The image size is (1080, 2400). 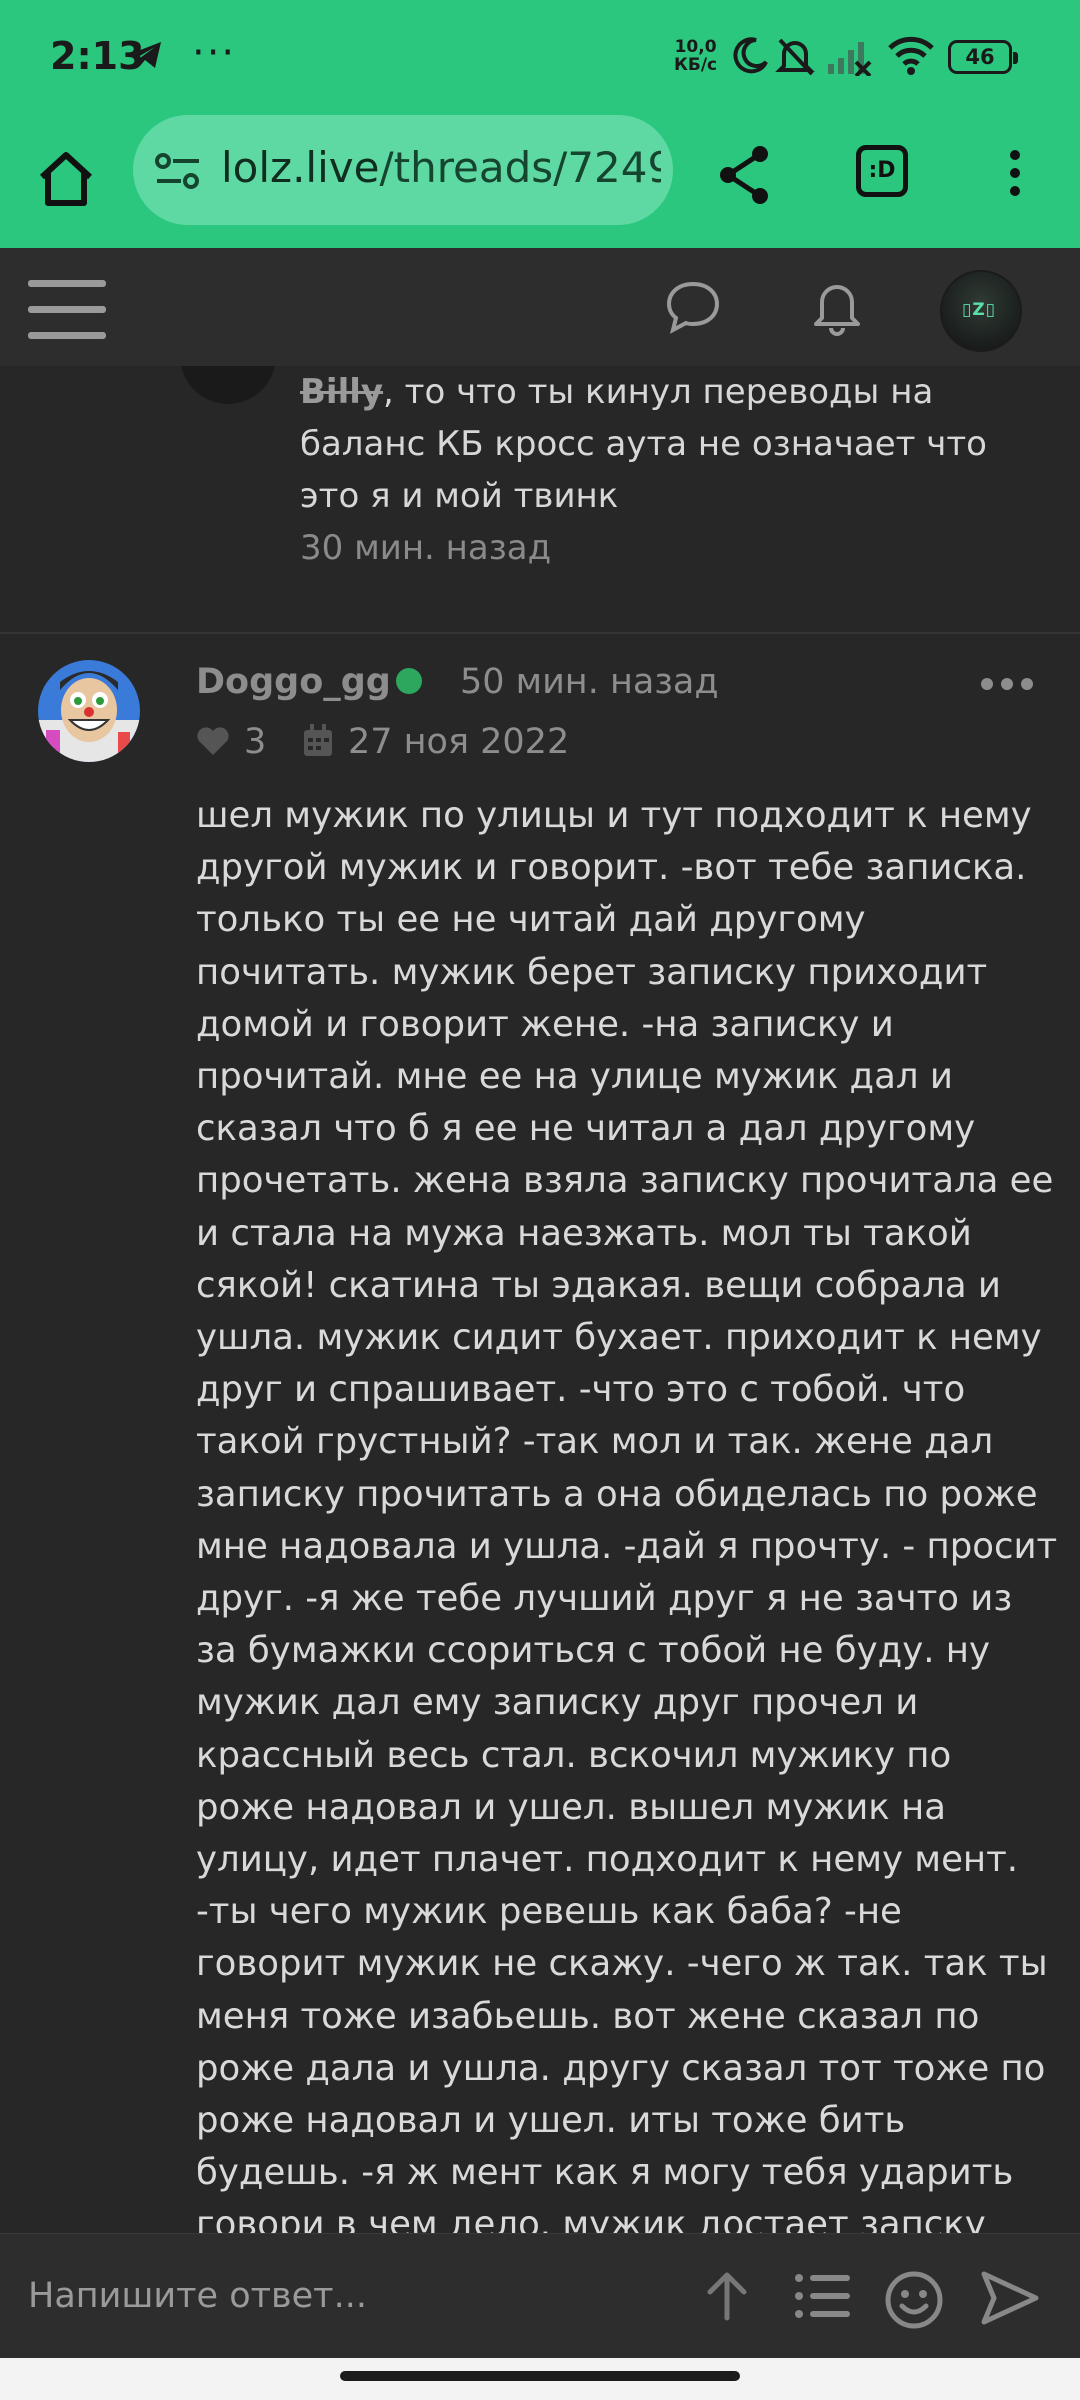 What do you see at coordinates (178, 173) in the screenshot?
I see `site-settings-icon` at bounding box center [178, 173].